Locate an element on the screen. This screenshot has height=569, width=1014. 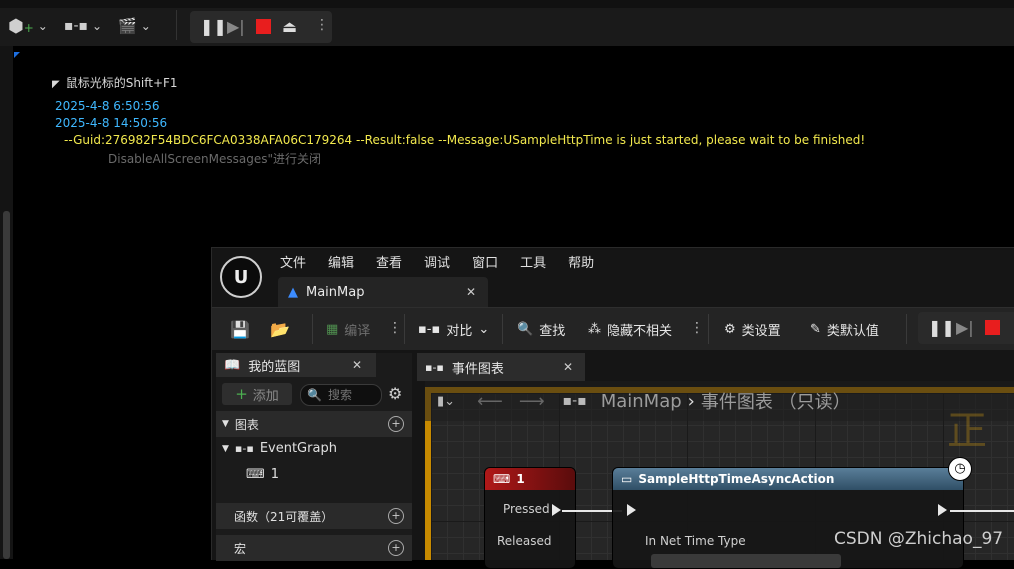
back-arrow-icon: ⟵ is located at coordinates (490, 401).